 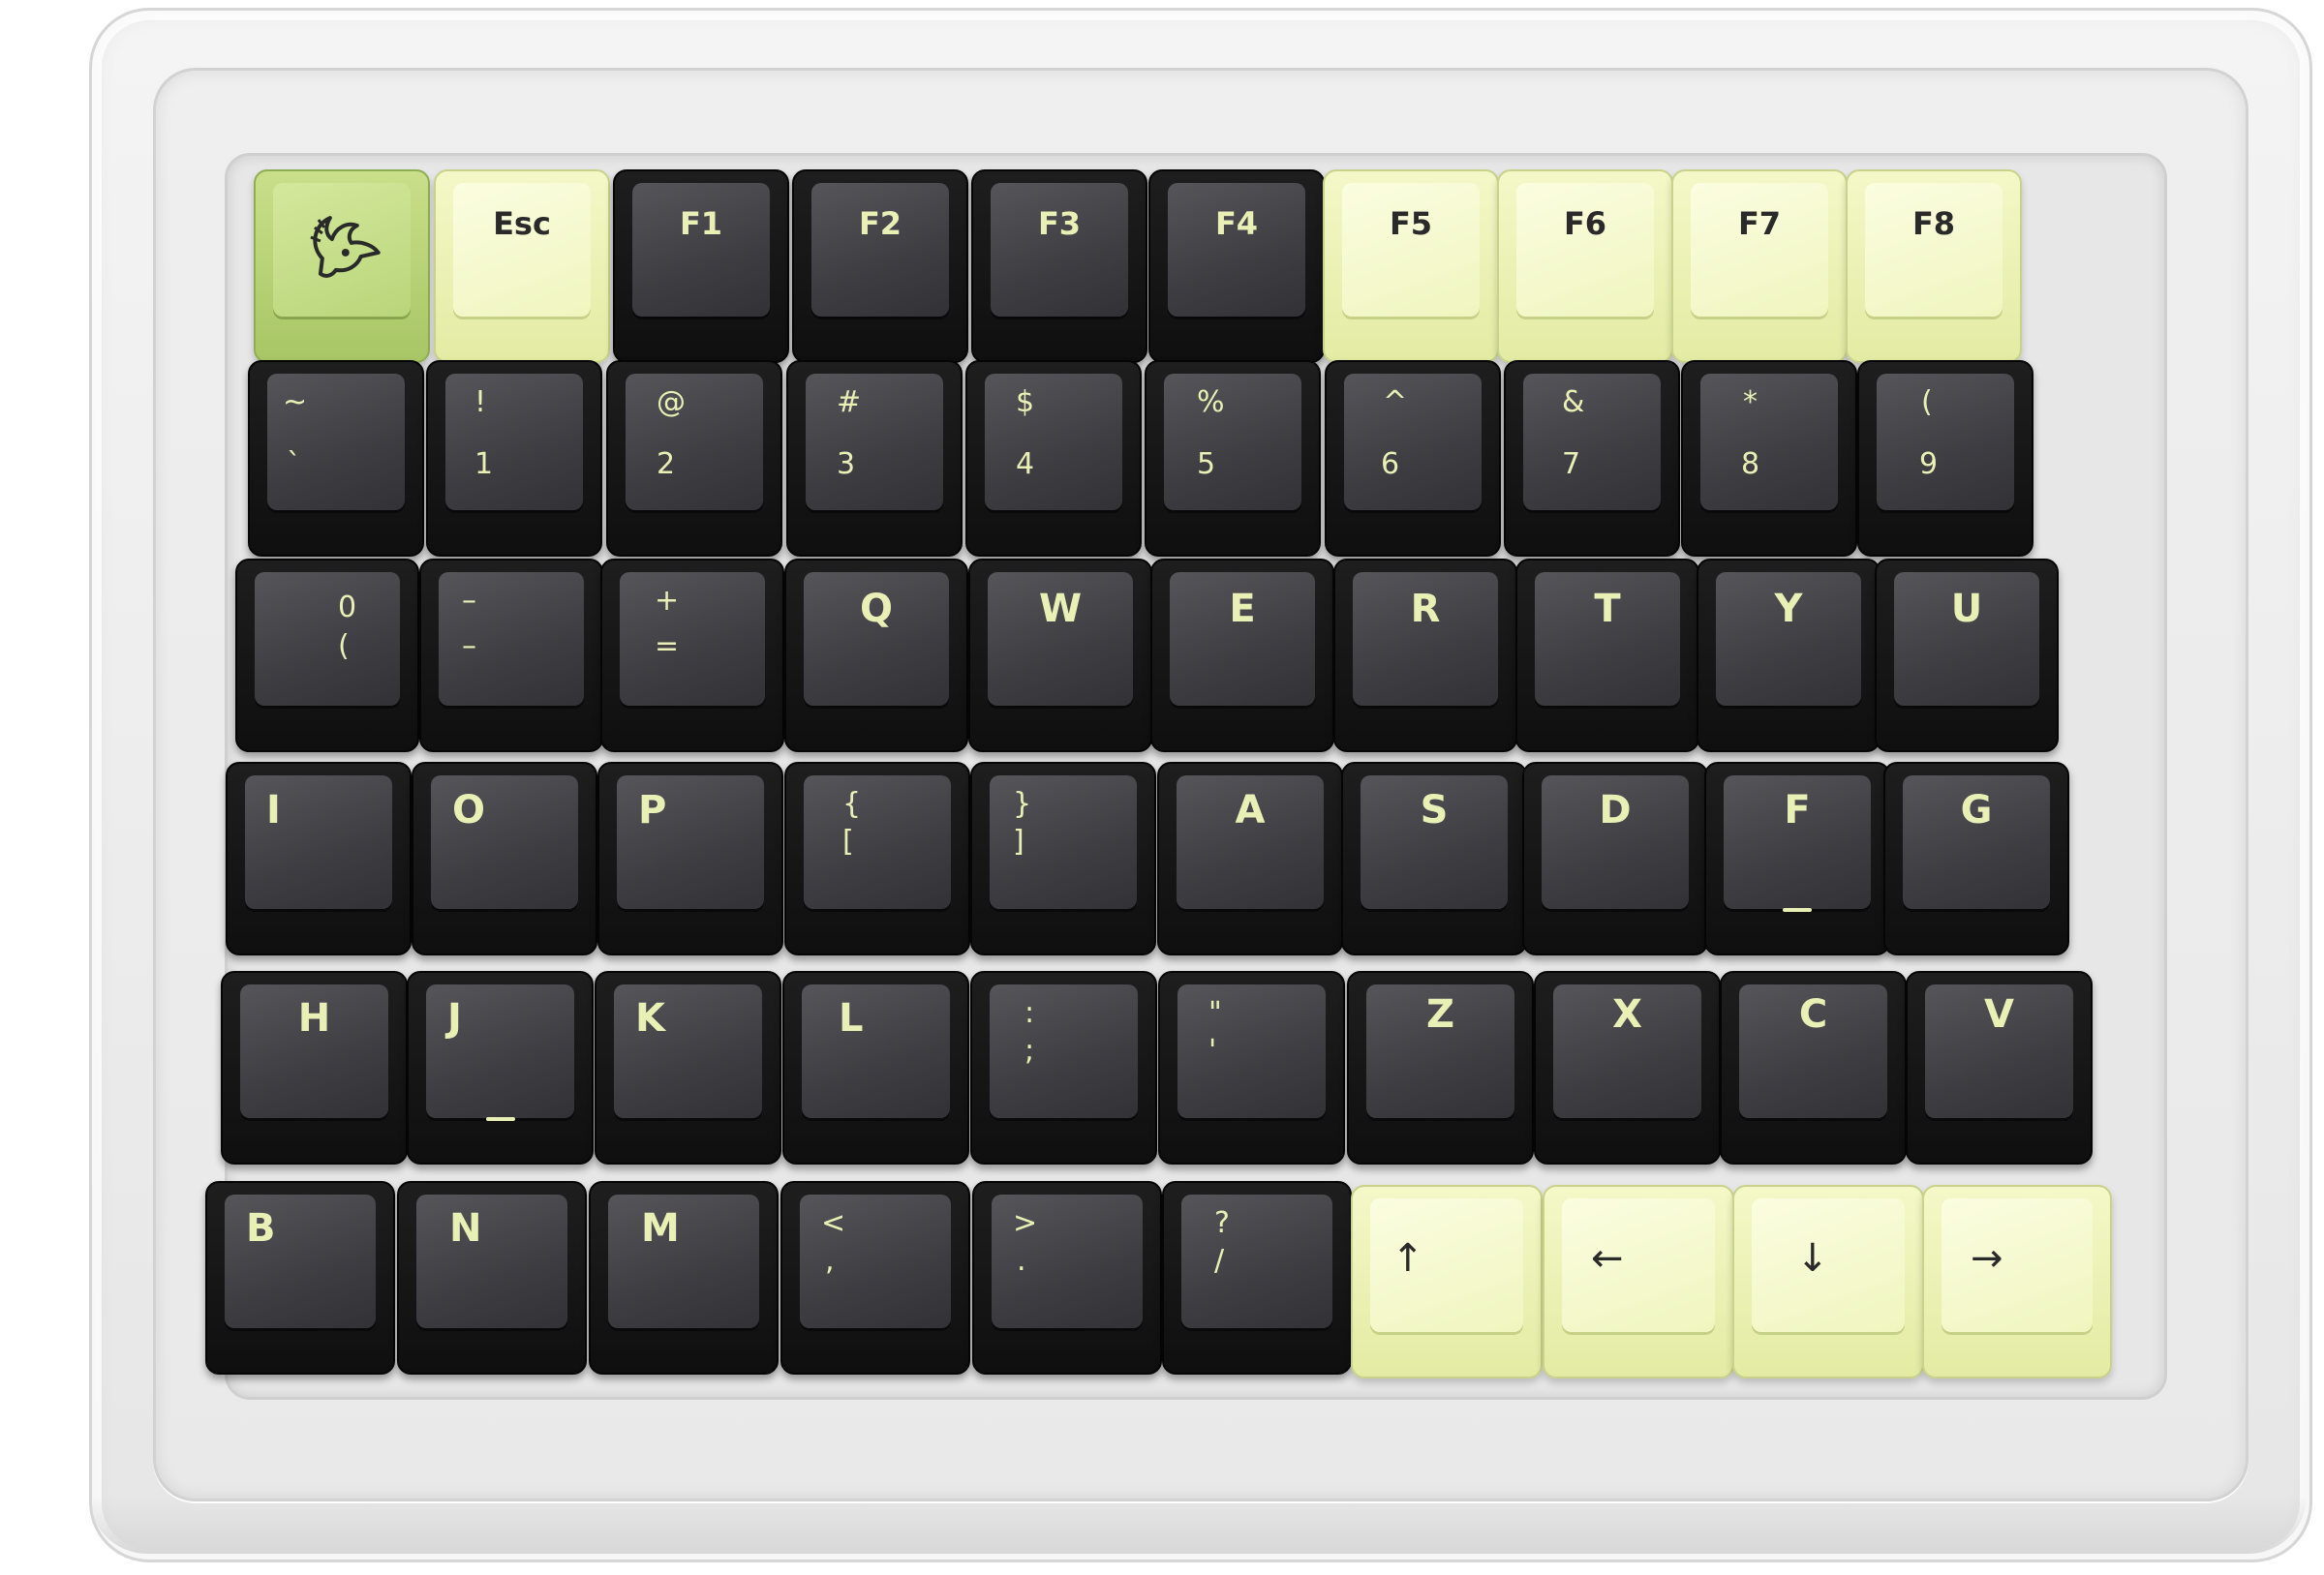 What do you see at coordinates (481, 401) in the screenshot?
I see `keycap-legend-upper: !` at bounding box center [481, 401].